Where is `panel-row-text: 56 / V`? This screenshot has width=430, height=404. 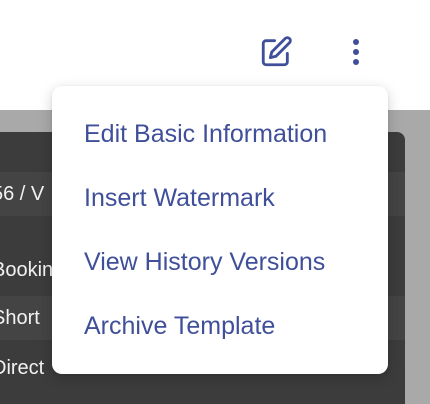
panel-row-text: 56 / V is located at coordinates (22, 193).